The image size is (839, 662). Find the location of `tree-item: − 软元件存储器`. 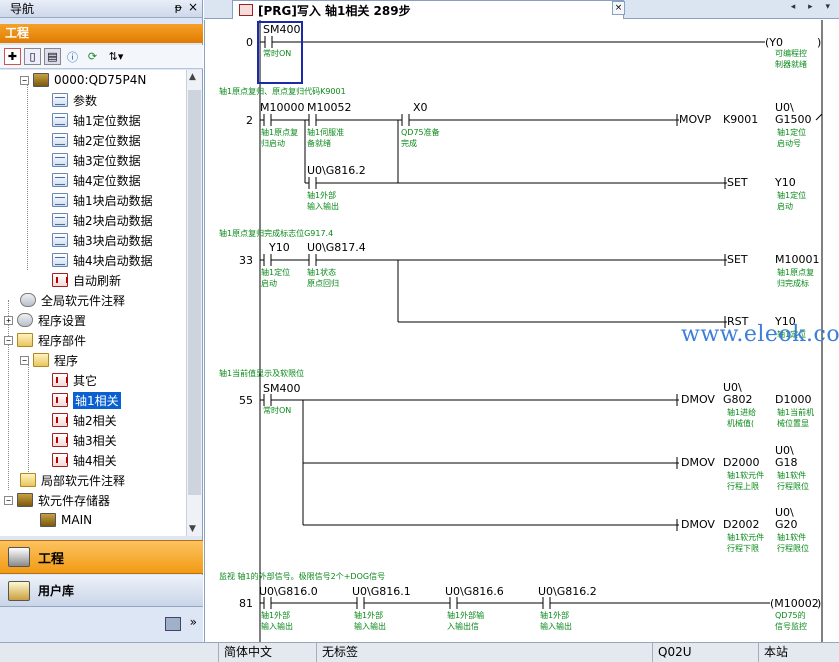

tree-item: − 软元件存储器 is located at coordinates (57, 500).